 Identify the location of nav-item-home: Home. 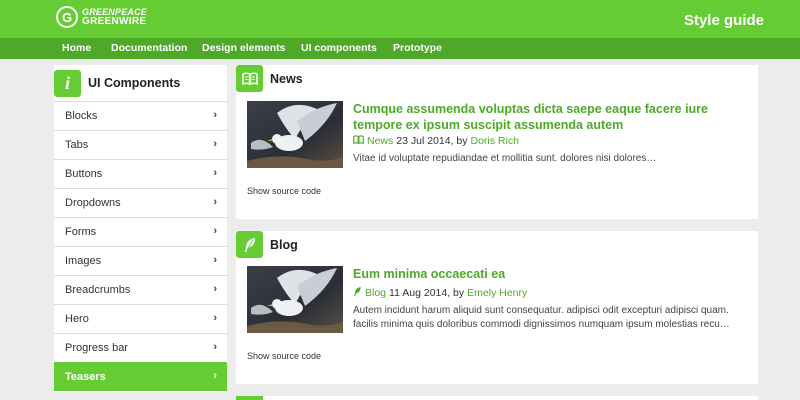
(76, 48).